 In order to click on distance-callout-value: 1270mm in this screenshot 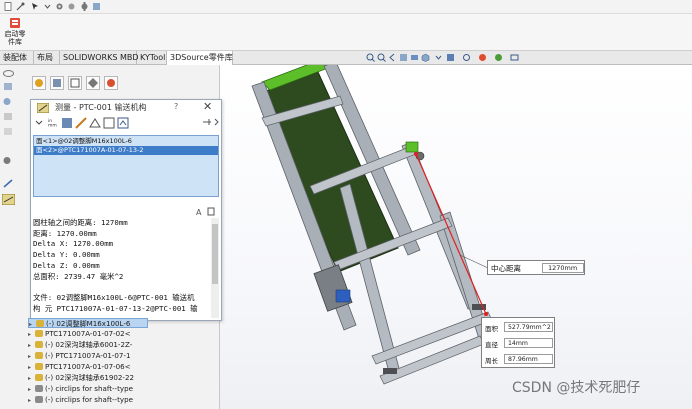, I will do `click(563, 268)`.